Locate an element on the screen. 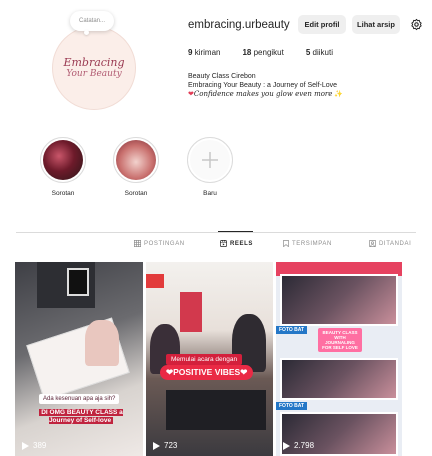 This screenshot has width=432, height=456. reel-views: 723 is located at coordinates (165, 445).